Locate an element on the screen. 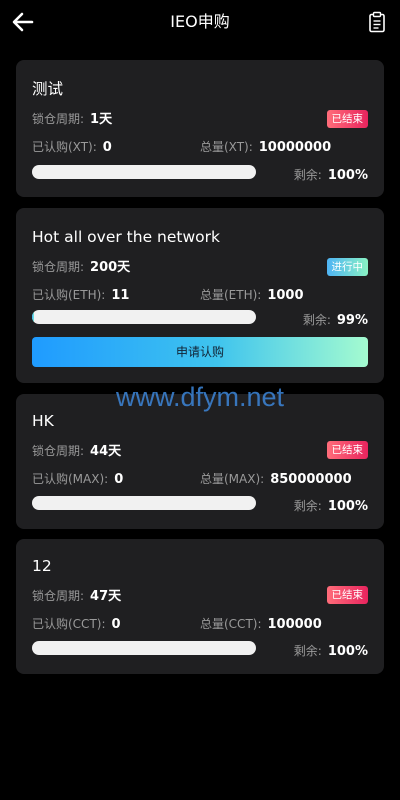 The width and height of the screenshot is (400, 800). lock-period-value: 47天 is located at coordinates (106, 596).